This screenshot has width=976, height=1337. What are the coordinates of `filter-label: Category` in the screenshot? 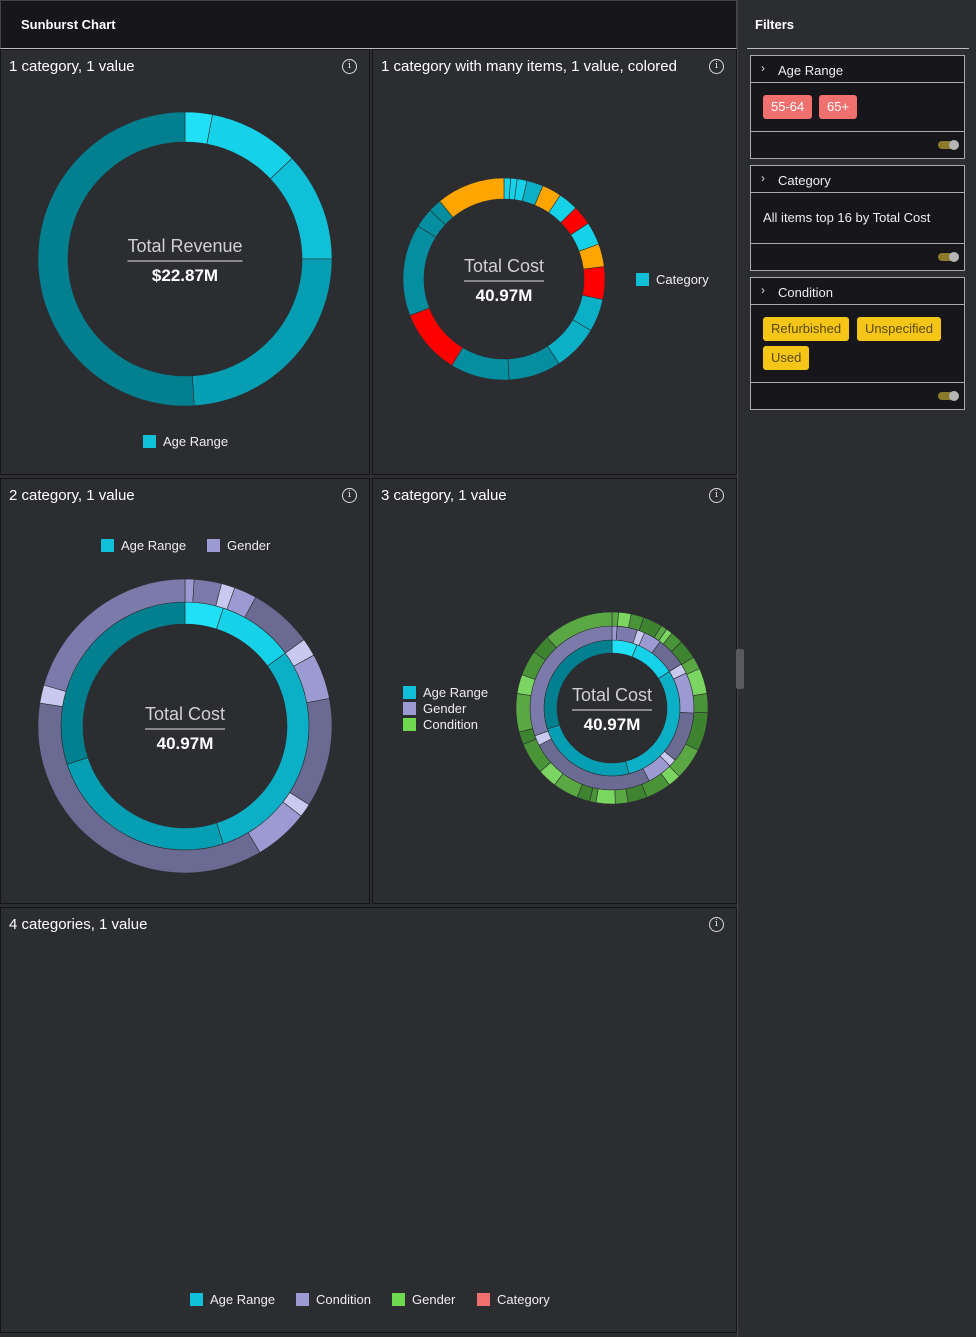 It's located at (804, 180).